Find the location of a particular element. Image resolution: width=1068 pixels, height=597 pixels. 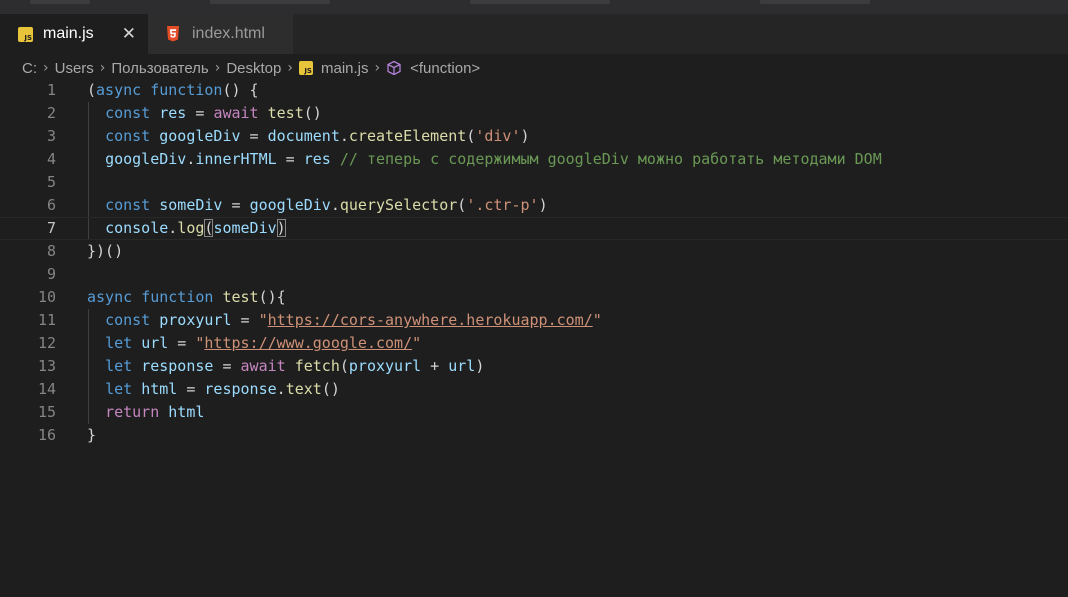

line-number: 8 is located at coordinates (51, 251).